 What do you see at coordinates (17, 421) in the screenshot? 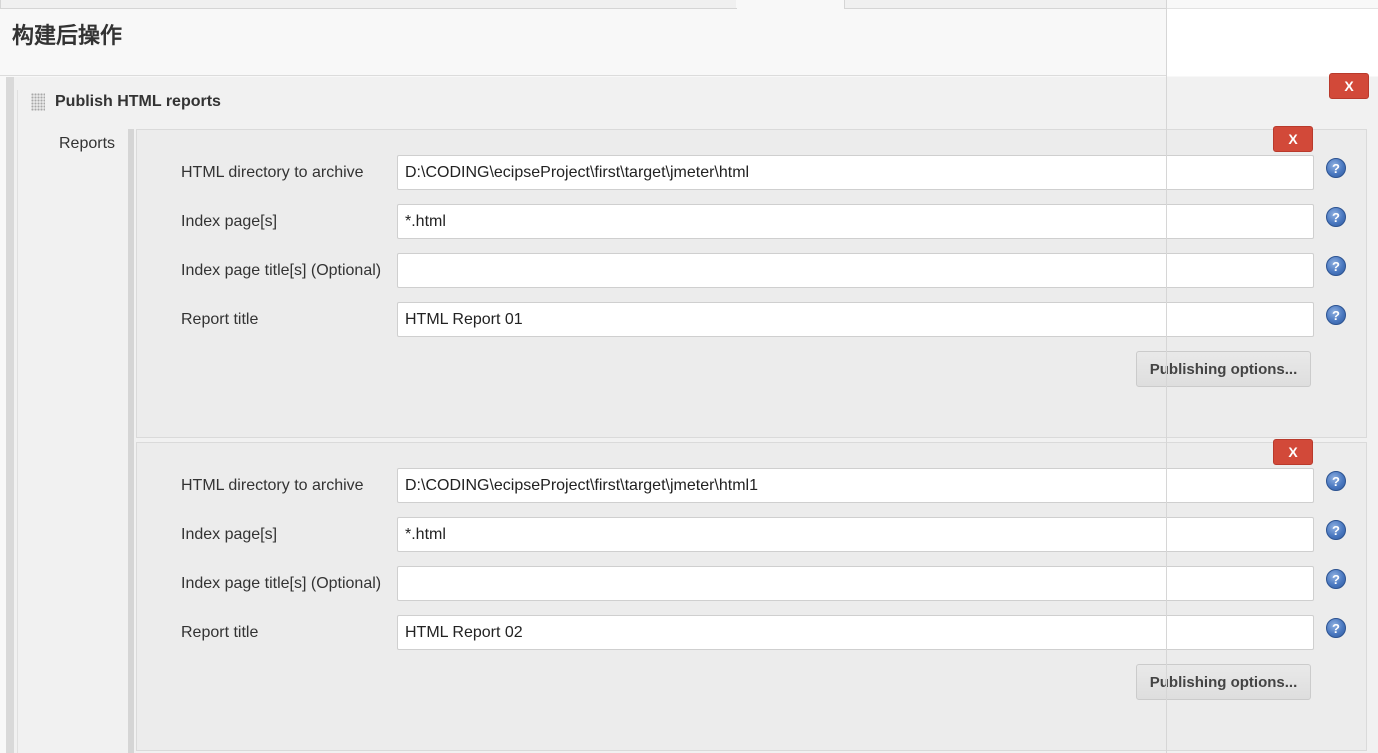
I see `publisher-inner-border` at bounding box center [17, 421].